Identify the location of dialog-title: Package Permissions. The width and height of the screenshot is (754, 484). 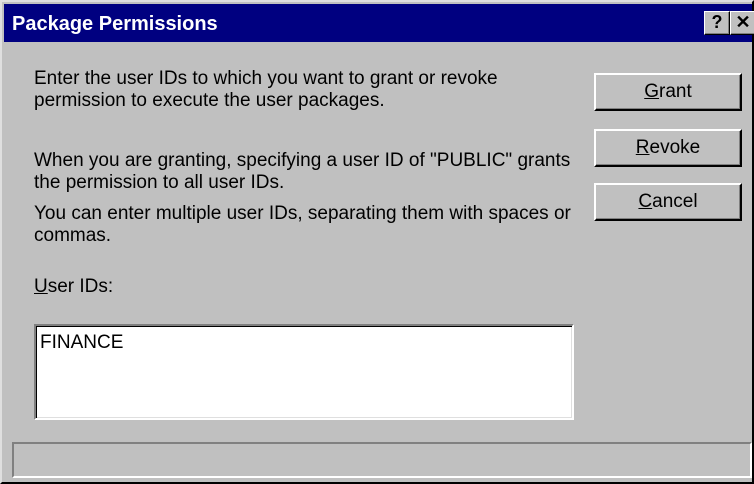
(115, 24).